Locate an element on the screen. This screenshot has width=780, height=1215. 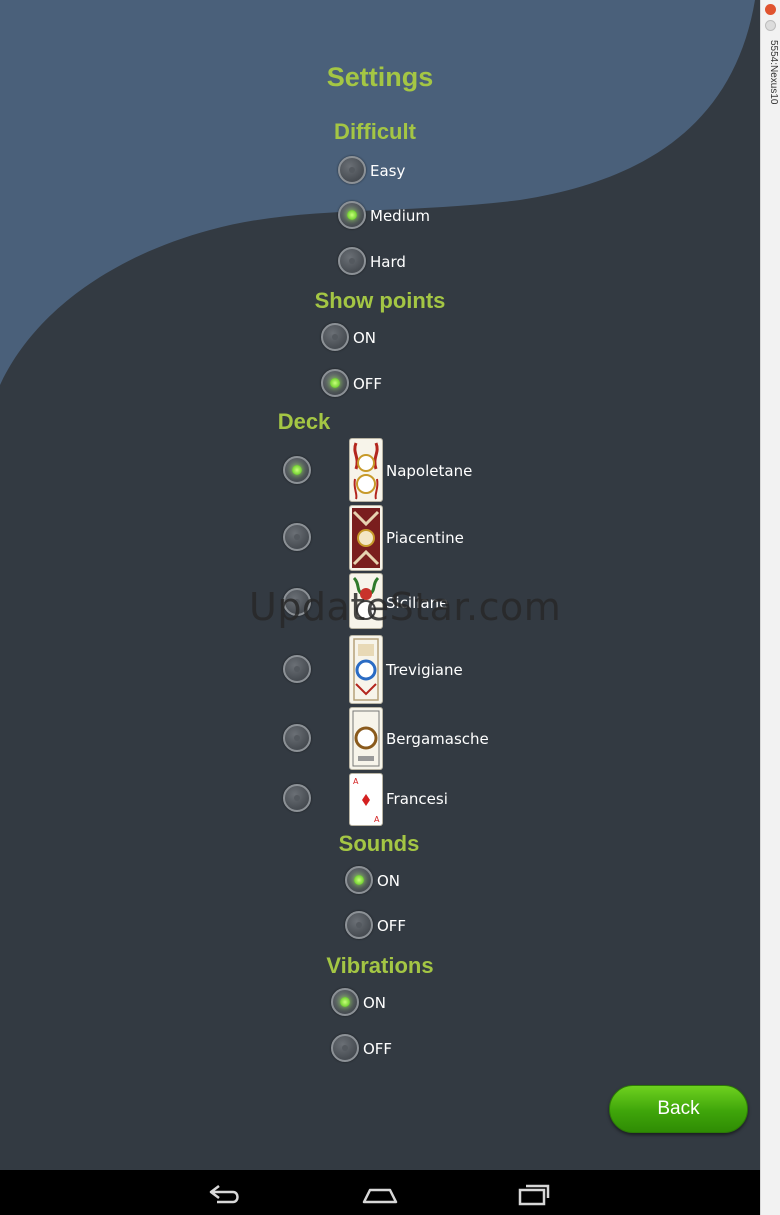
radio-sounds-on is located at coordinates (359, 880).